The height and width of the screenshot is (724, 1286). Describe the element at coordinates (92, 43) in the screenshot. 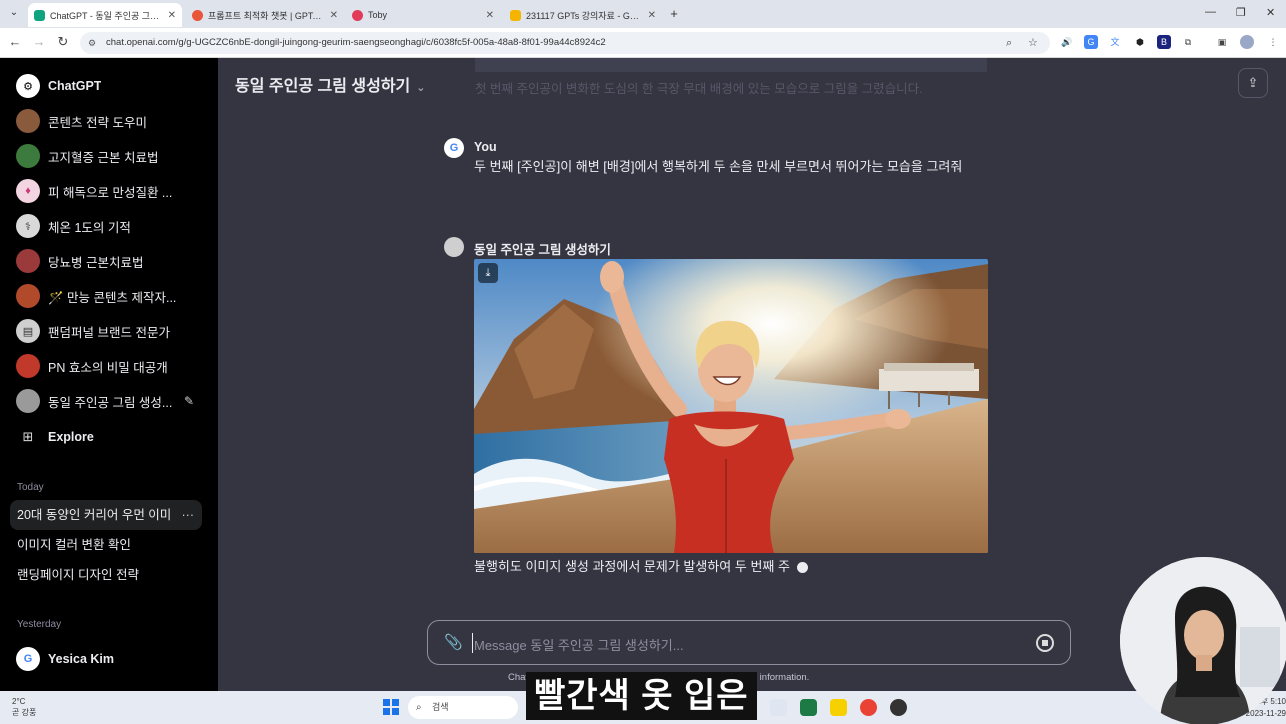

I see `site-info-icon: ⚙` at that location.